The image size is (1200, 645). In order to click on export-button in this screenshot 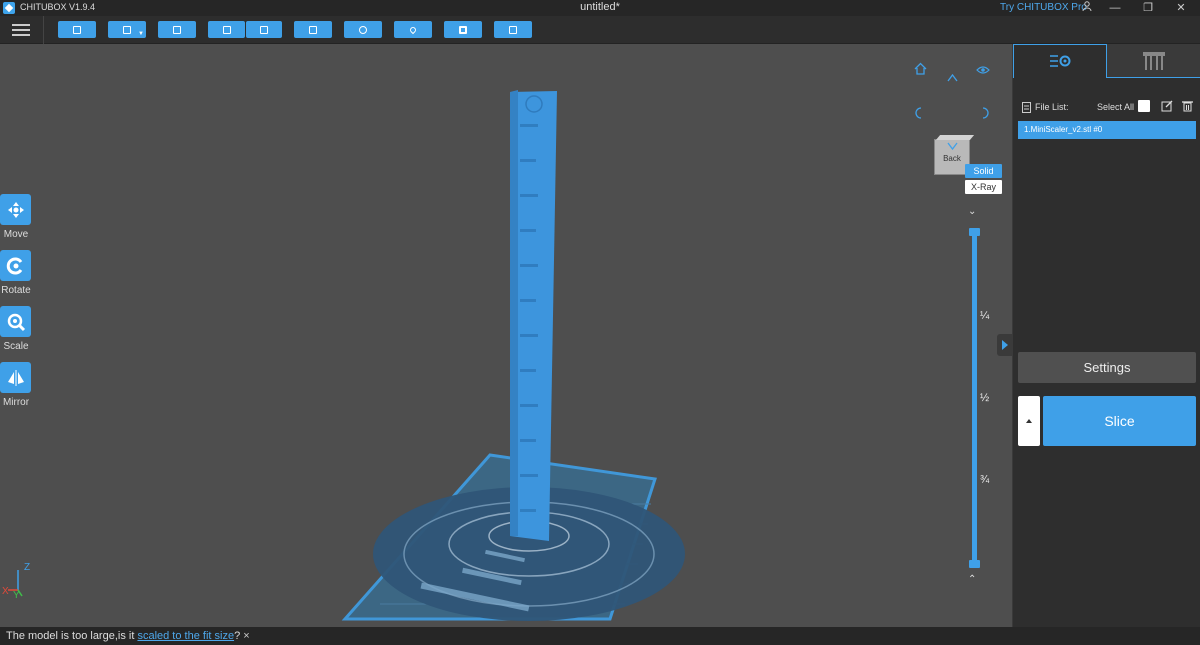, I will do `click(264, 29)`.